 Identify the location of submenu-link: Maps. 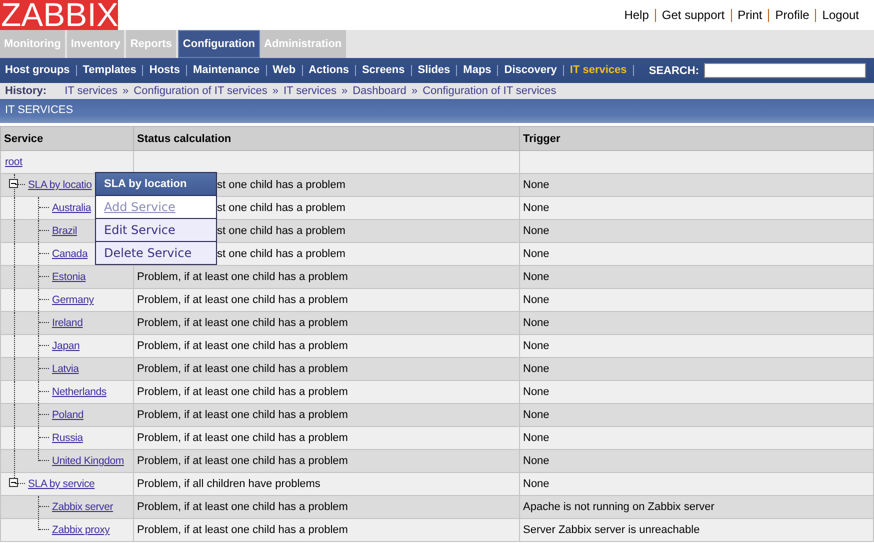
(477, 70).